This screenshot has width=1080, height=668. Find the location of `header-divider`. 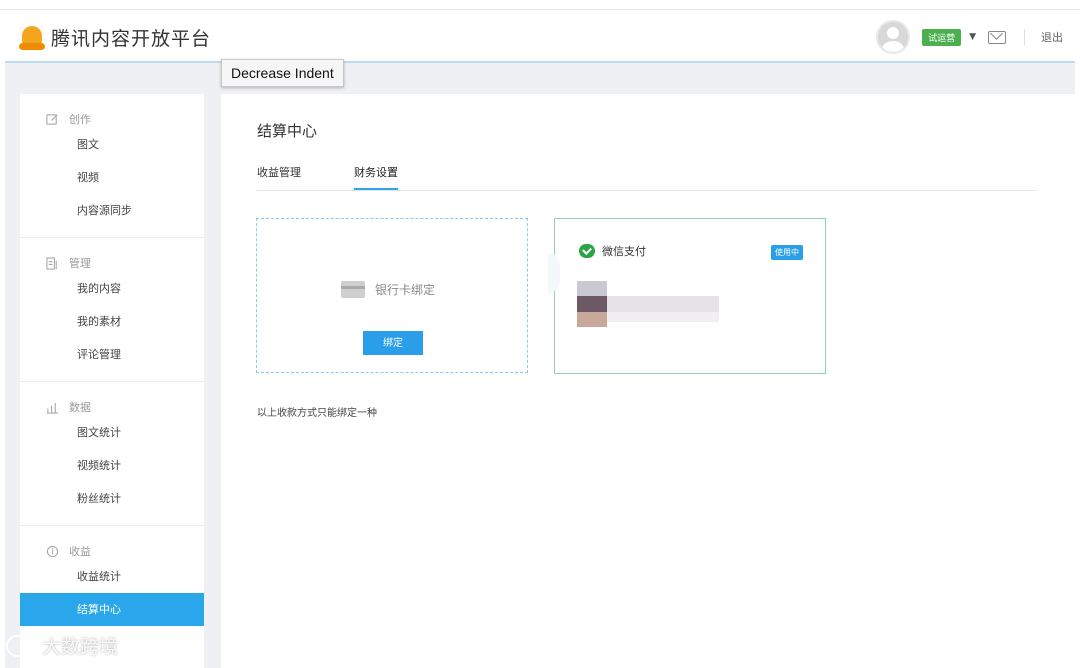

header-divider is located at coordinates (1024, 37).